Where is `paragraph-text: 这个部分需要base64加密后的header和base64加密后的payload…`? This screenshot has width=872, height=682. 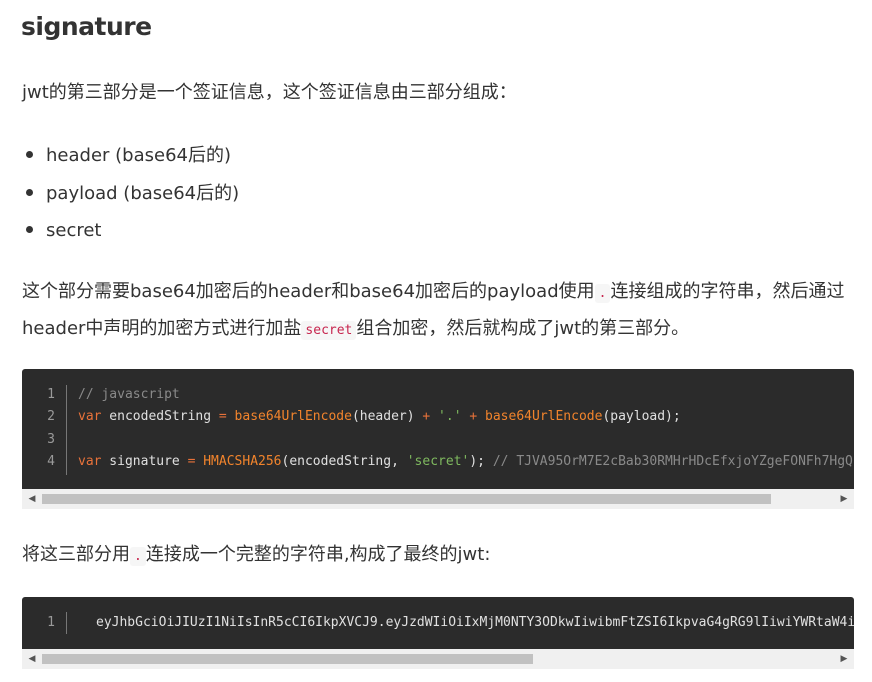
paragraph-text: 这个部分需要base64加密后的header和base64加密后的payload… is located at coordinates (308, 291).